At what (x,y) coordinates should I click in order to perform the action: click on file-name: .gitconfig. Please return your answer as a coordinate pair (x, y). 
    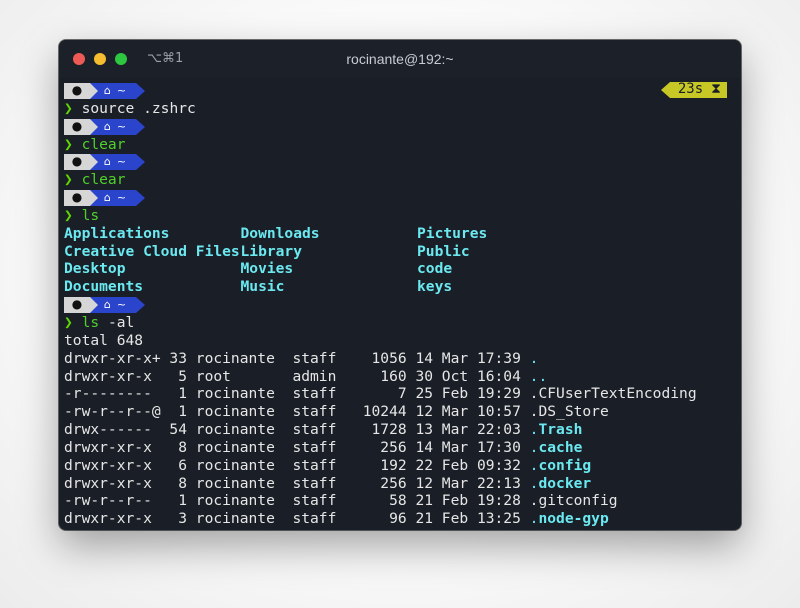
    Looking at the image, I should click on (574, 500).